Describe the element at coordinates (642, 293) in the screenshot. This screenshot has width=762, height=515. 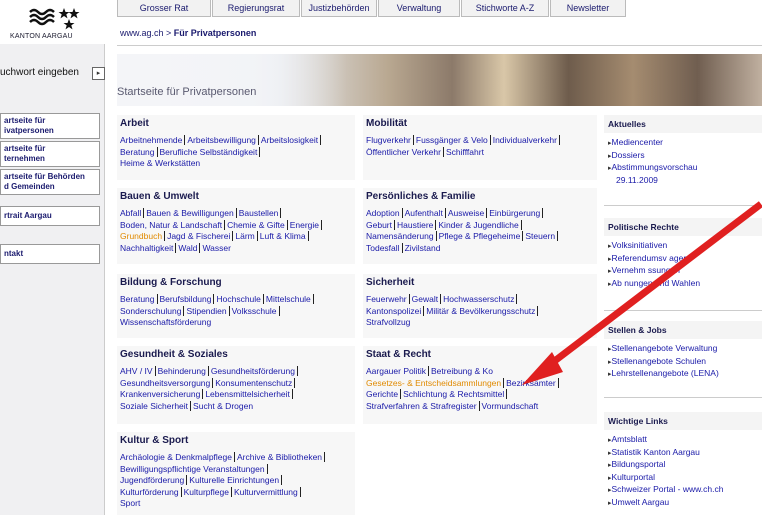
I see `red-arrow-icon` at that location.